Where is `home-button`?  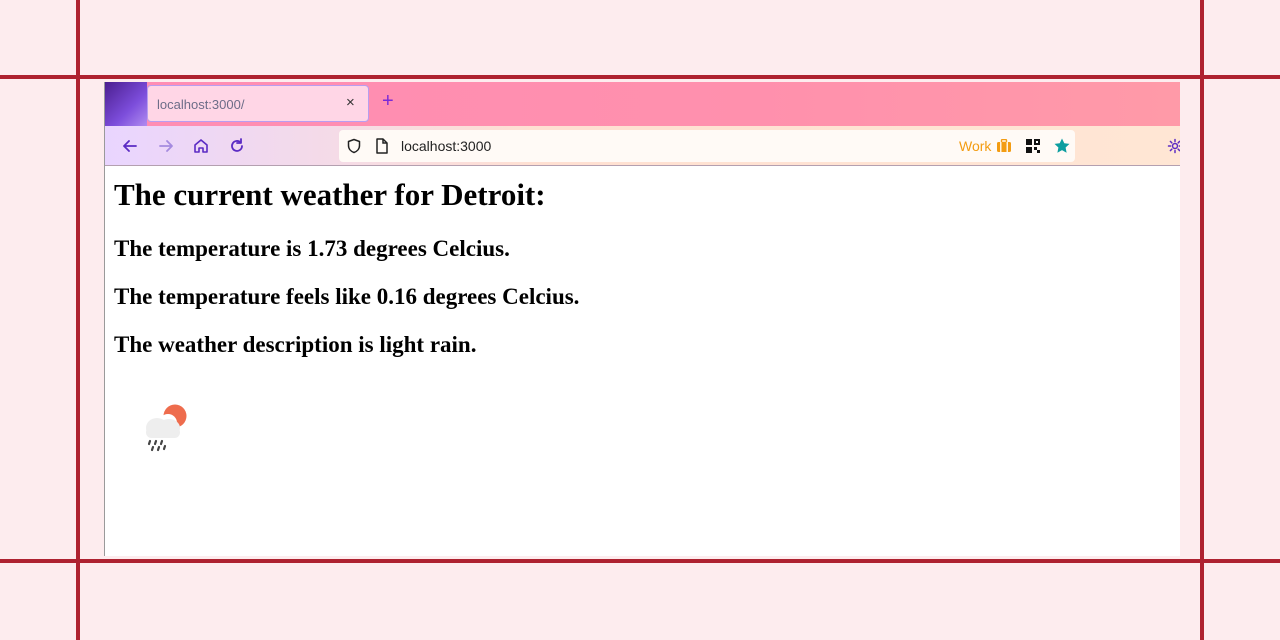
home-button is located at coordinates (201, 146).